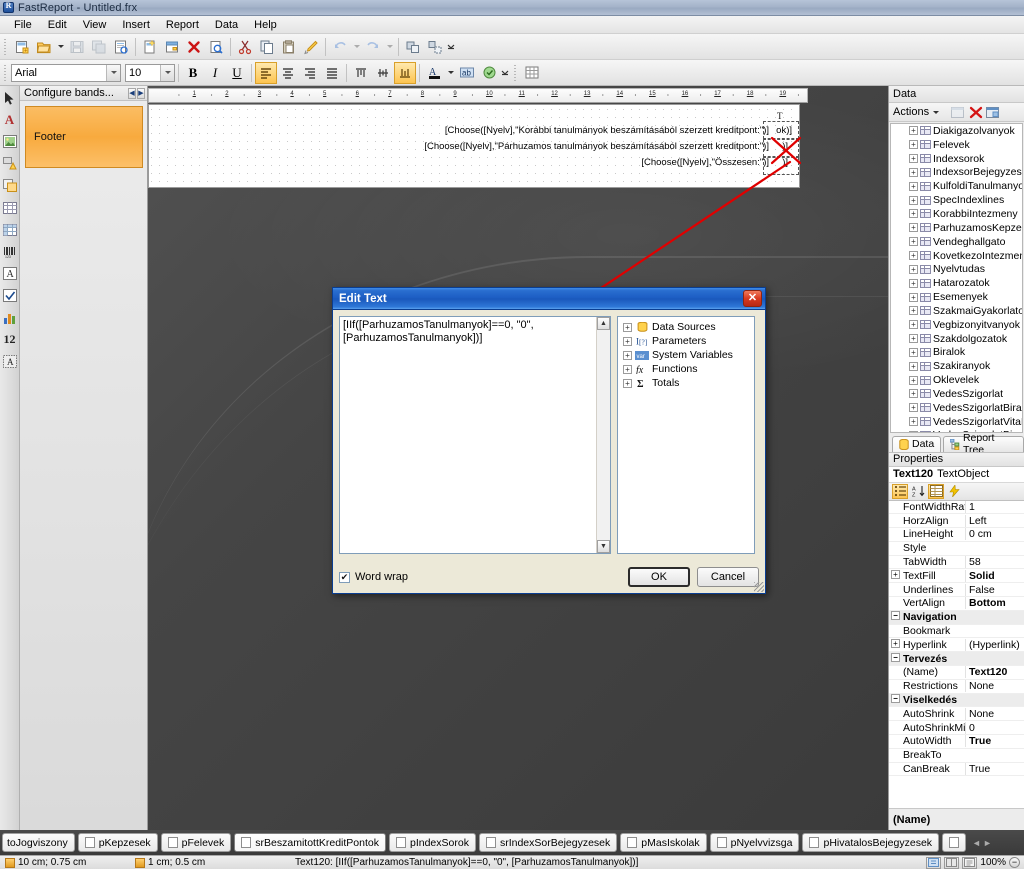 The width and height of the screenshot is (1024, 869). I want to click on report-text-line-3: [Choose([Nyelv],"Összesen:")], so click(705, 162).